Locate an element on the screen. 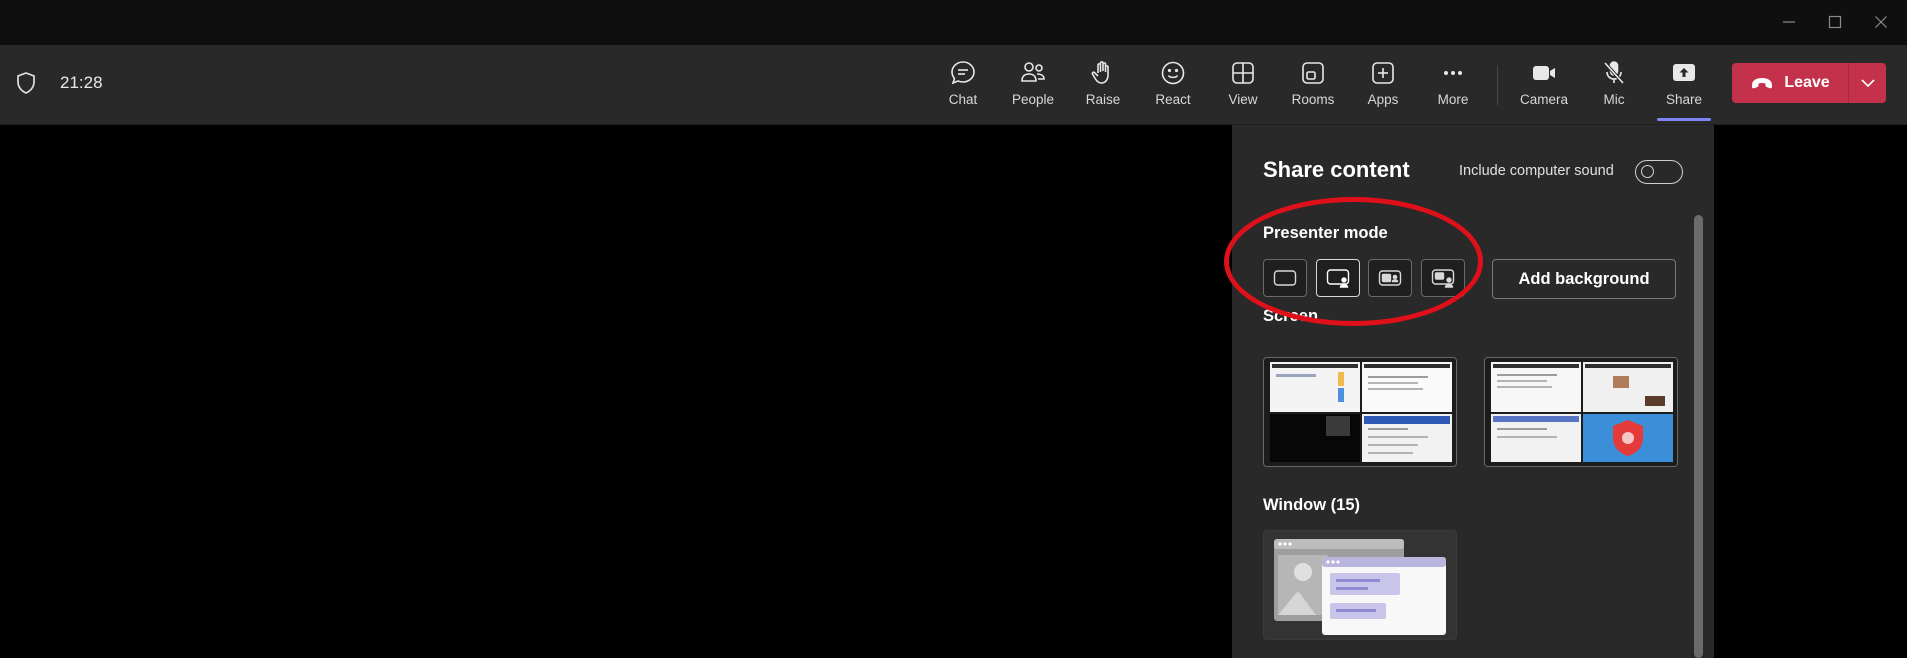 The width and height of the screenshot is (1907, 658). leave-options-button is located at coordinates (1867, 83).